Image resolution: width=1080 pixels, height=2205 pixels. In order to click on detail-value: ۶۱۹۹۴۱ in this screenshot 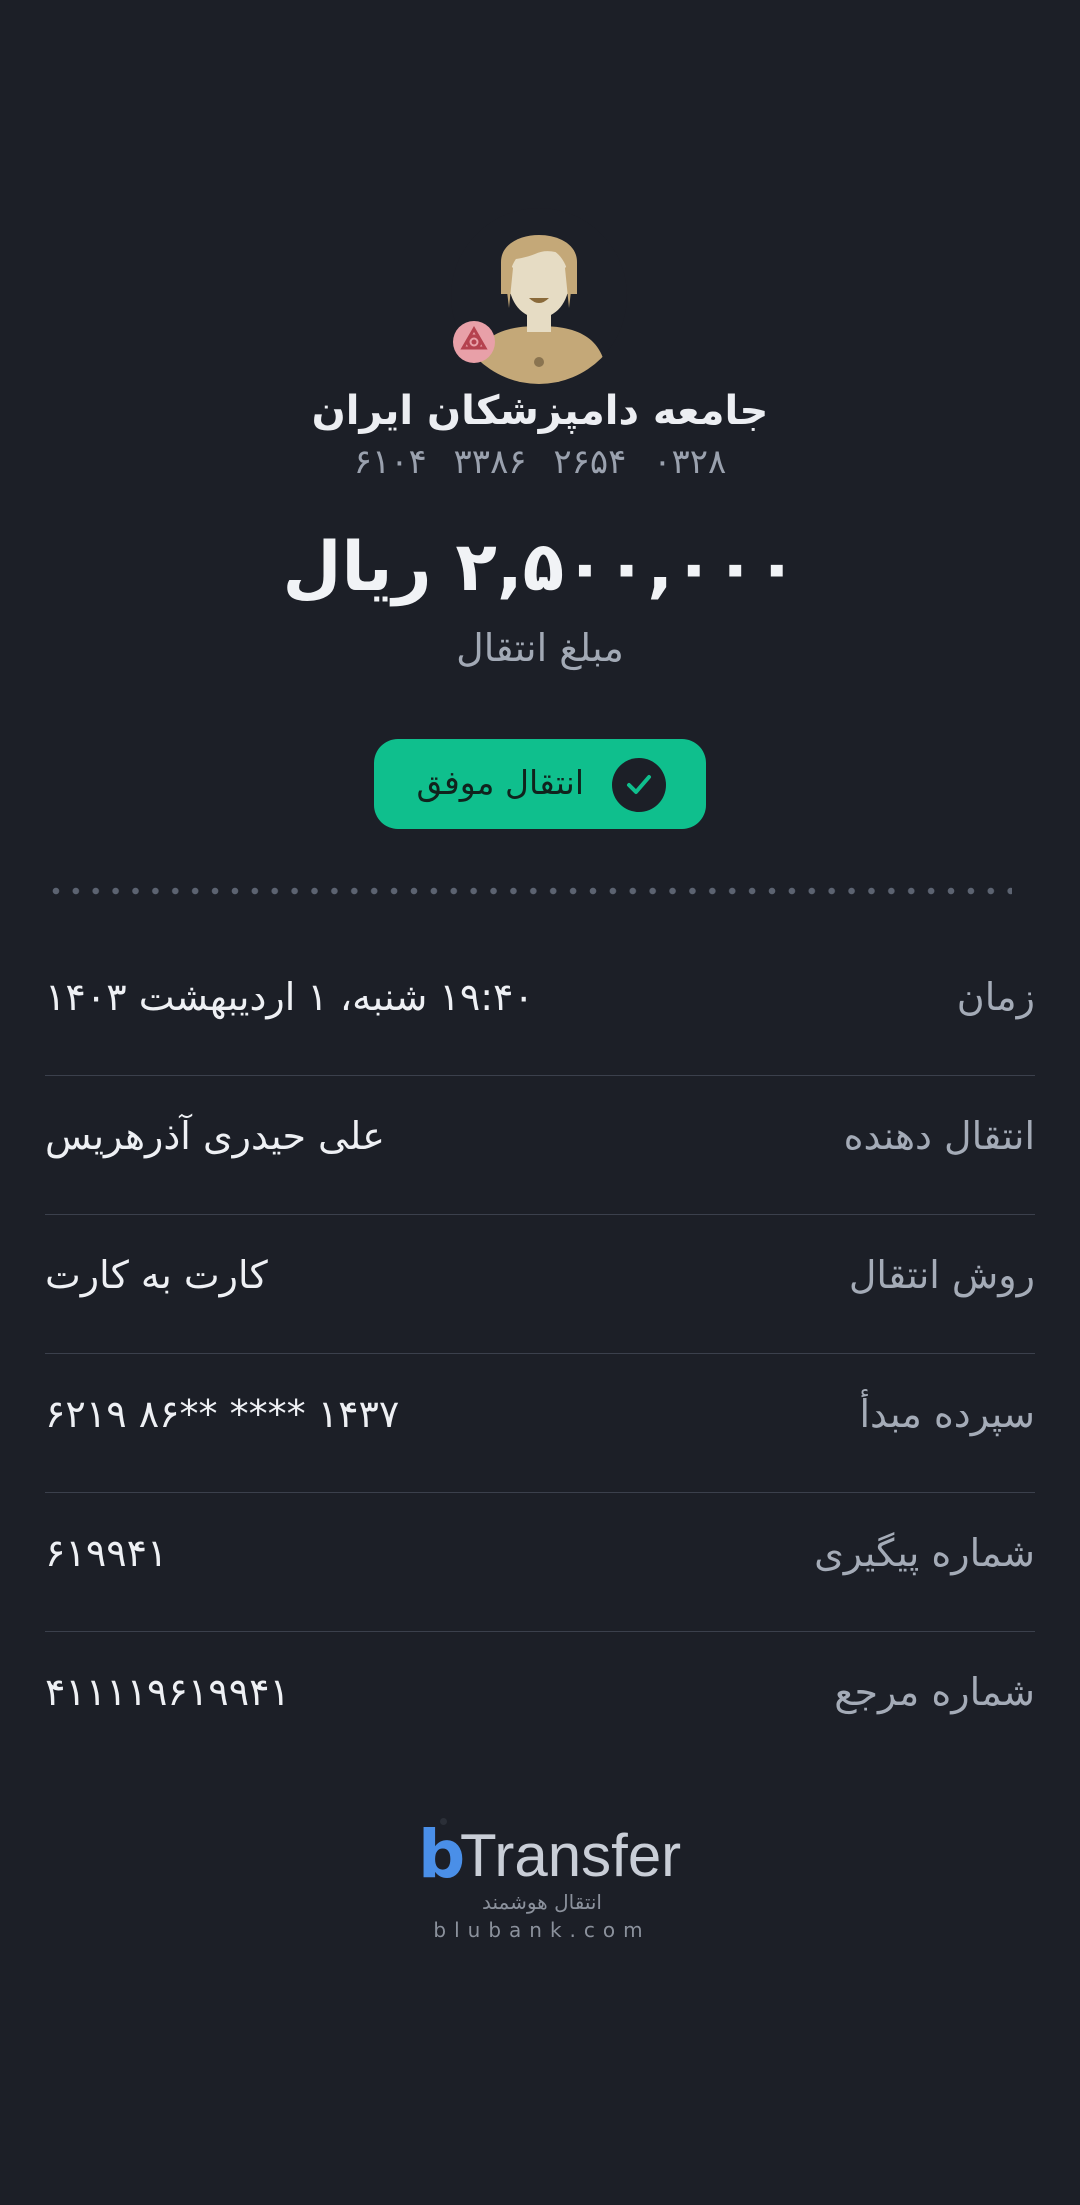, I will do `click(106, 1553)`.